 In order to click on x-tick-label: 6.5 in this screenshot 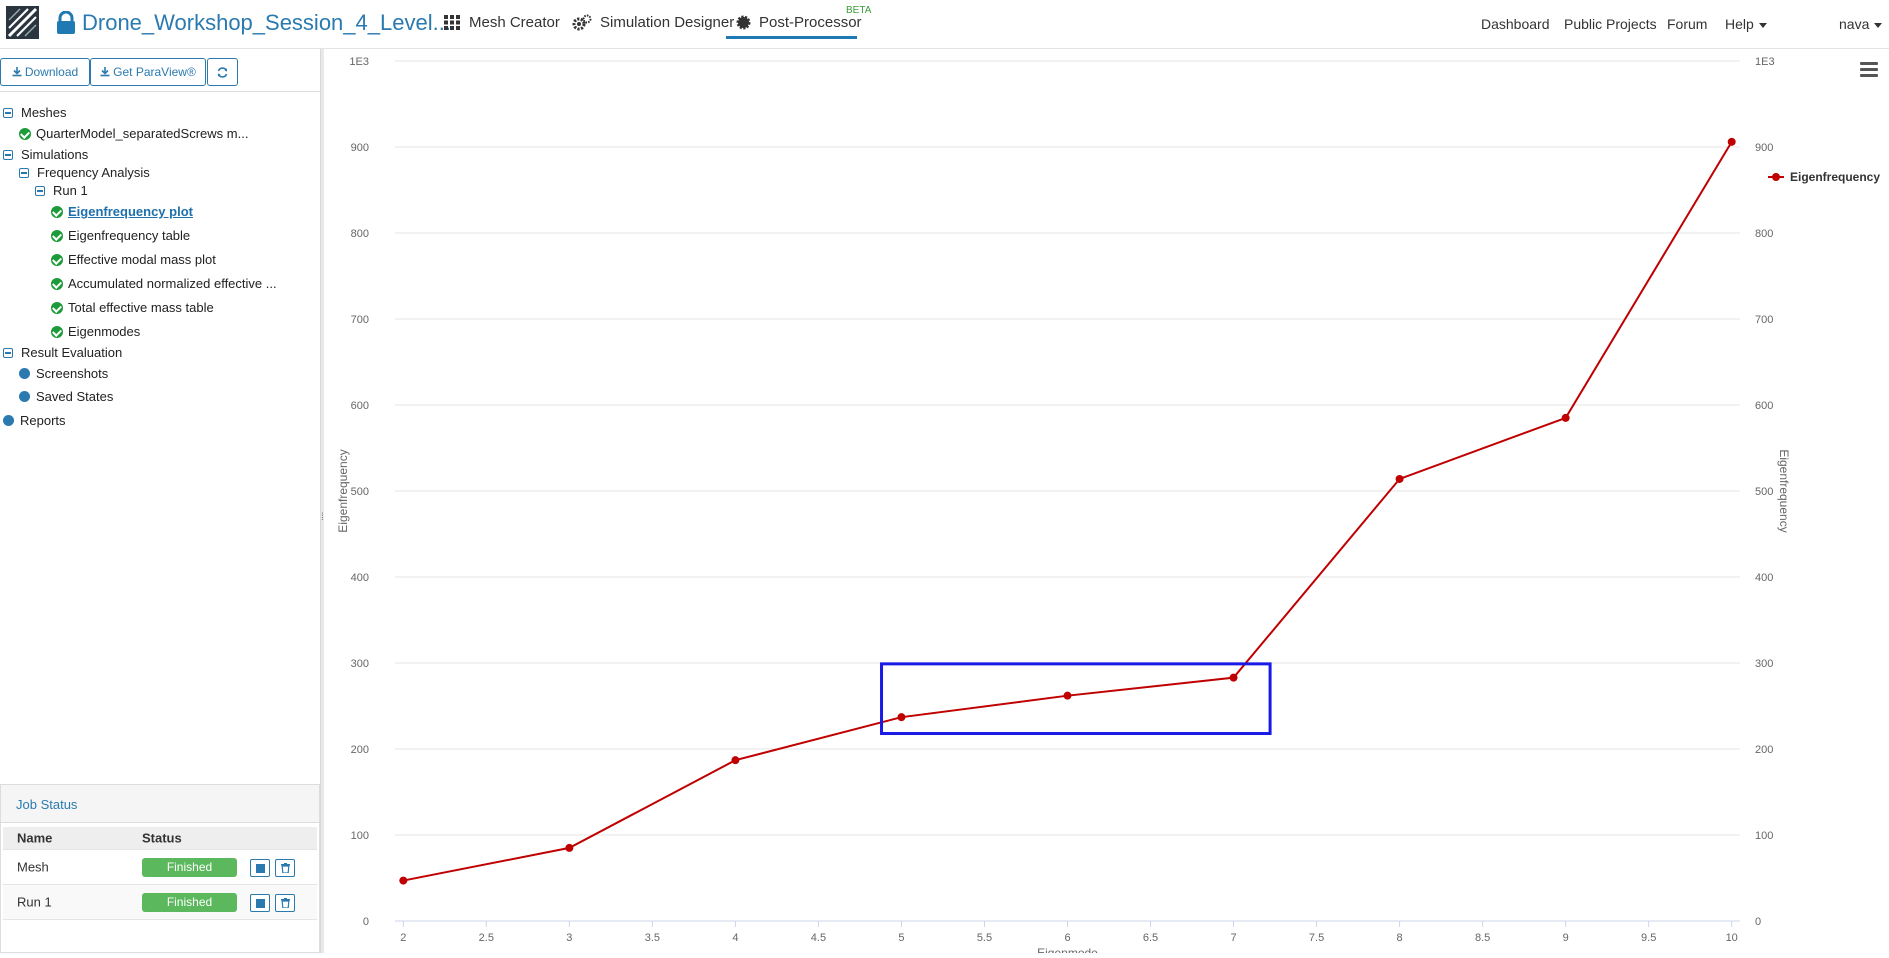, I will do `click(1150, 938)`.